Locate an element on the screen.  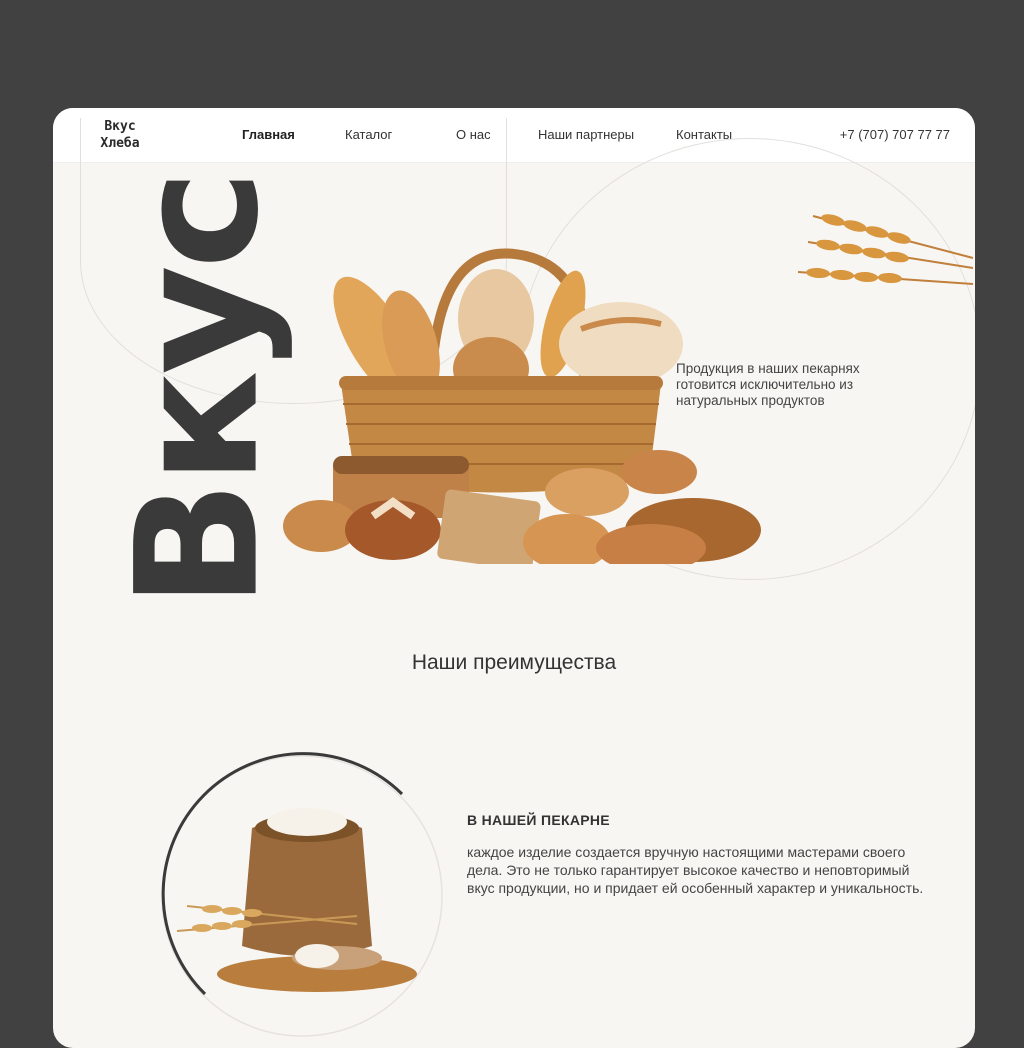
hero-big-word: Вкус is located at coordinates (198, 390).